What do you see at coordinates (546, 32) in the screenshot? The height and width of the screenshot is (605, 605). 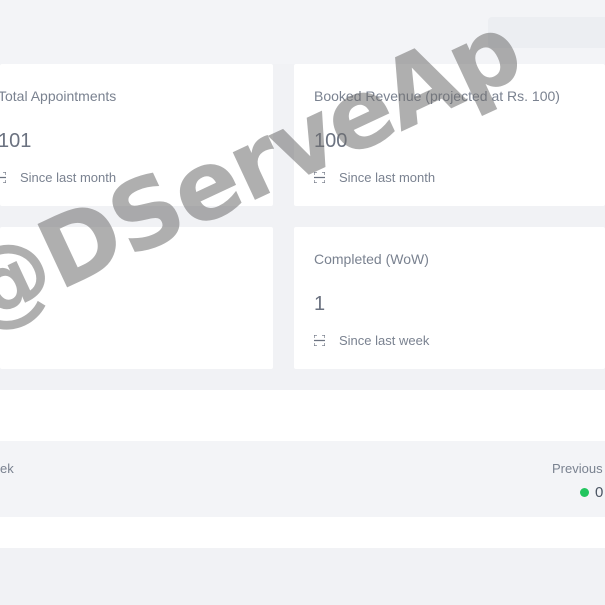 I see `top-action-button` at bounding box center [546, 32].